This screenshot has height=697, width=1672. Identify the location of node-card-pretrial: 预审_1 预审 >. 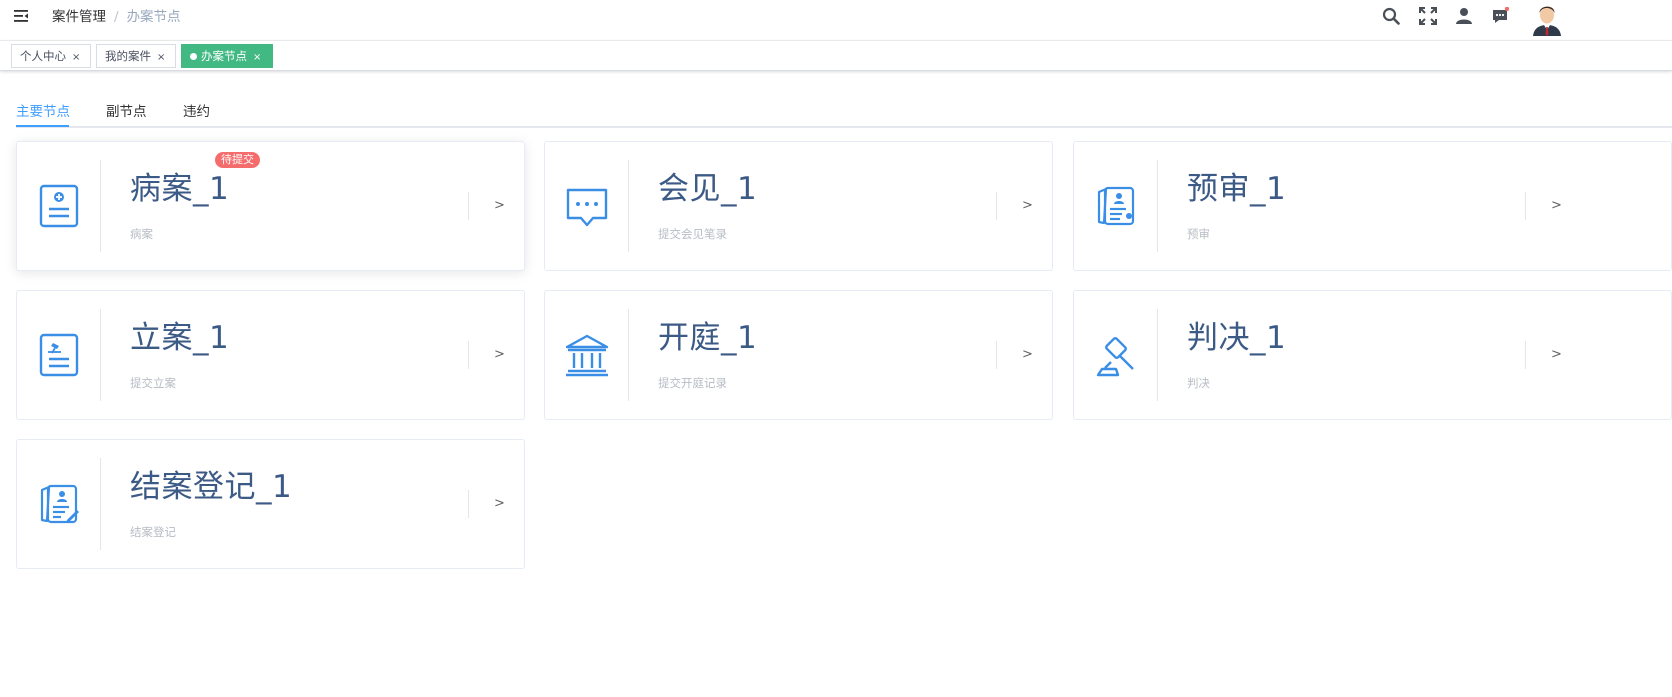
(1372, 206).